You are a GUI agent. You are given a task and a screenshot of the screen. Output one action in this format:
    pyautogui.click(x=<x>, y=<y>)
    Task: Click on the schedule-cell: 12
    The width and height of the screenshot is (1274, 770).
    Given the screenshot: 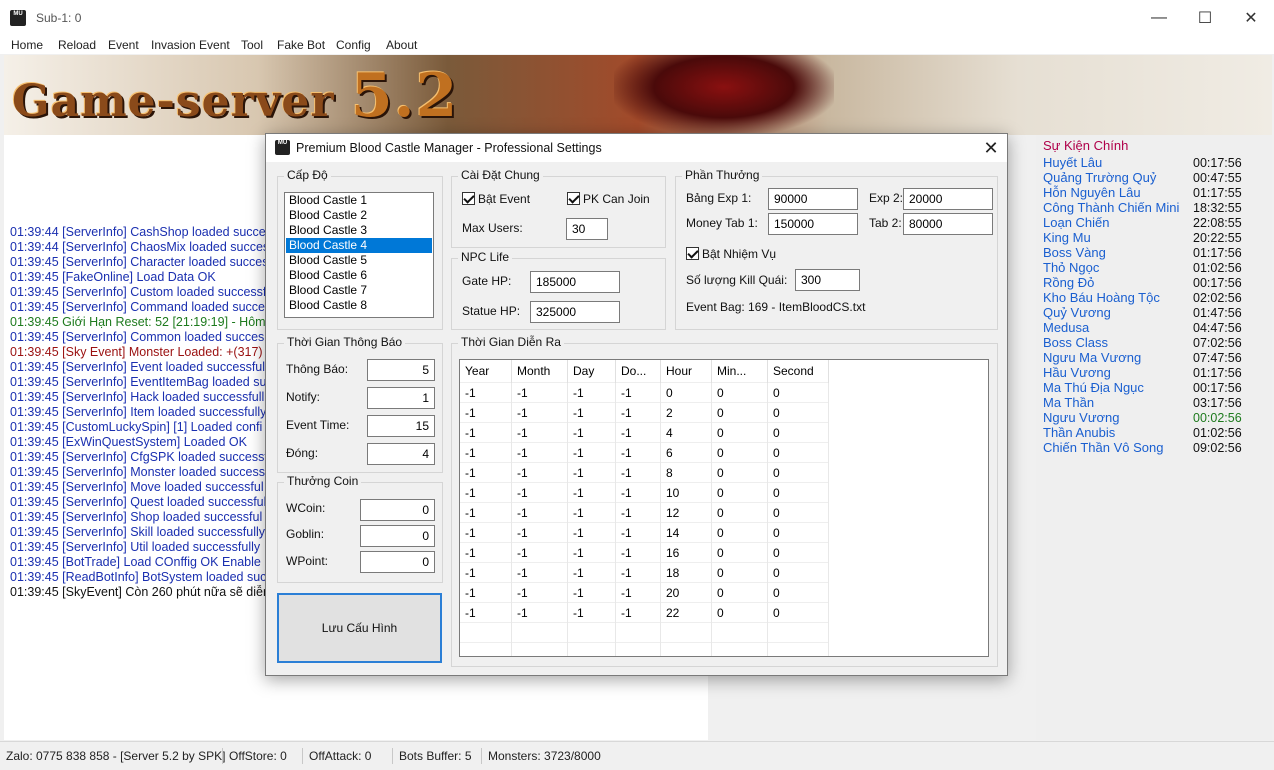 What is the action you would take?
    pyautogui.click(x=686, y=512)
    